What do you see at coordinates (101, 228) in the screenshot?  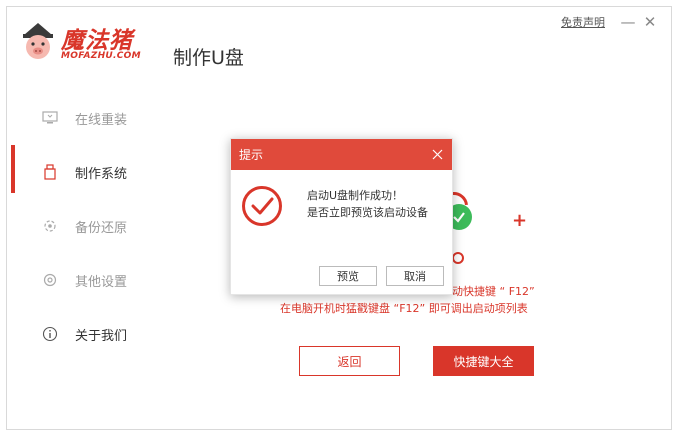 I see `sidebar-item-label: 备份还原` at bounding box center [101, 228].